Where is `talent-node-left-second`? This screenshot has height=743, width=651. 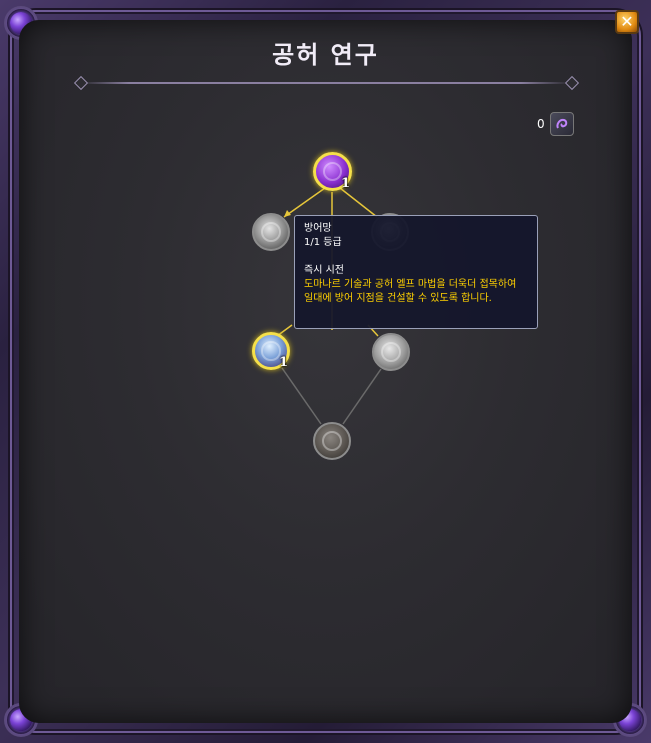
talent-node-left-second is located at coordinates (271, 232).